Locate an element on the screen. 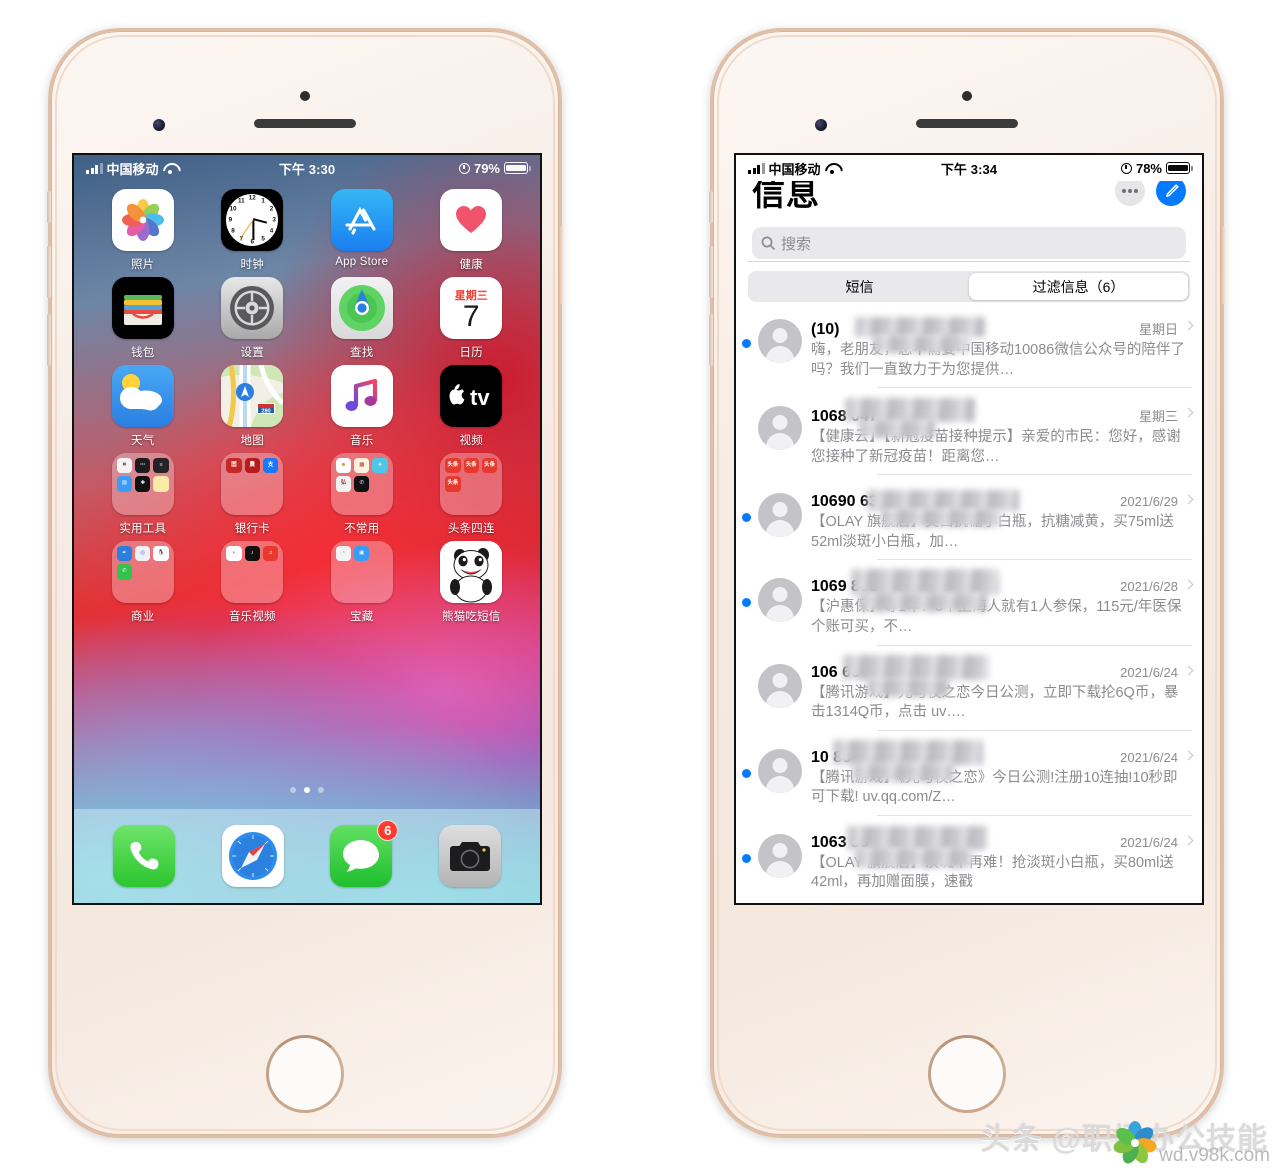 This screenshot has height=1172, width=1280. dock-app-messages: 6 is located at coordinates (364, 853).